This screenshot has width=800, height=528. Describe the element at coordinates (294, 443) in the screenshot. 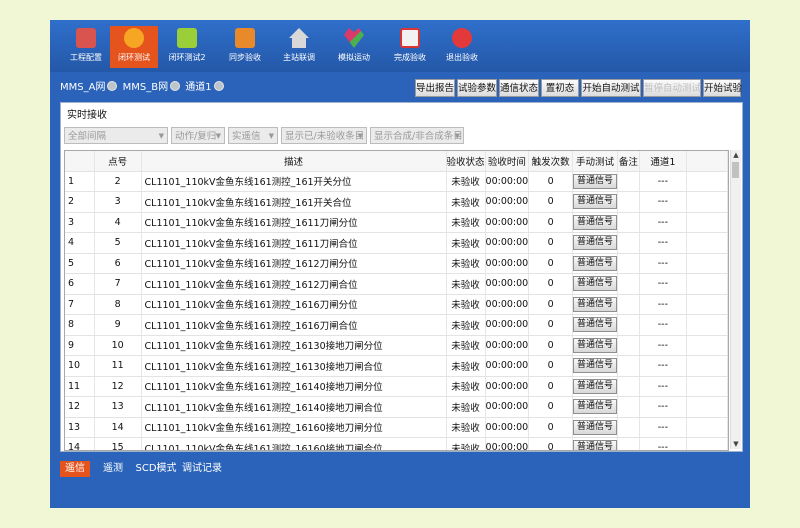

I see `description-cell: CL1101_110kV金鱼东线161测控_16160接地刀闸合位` at that location.